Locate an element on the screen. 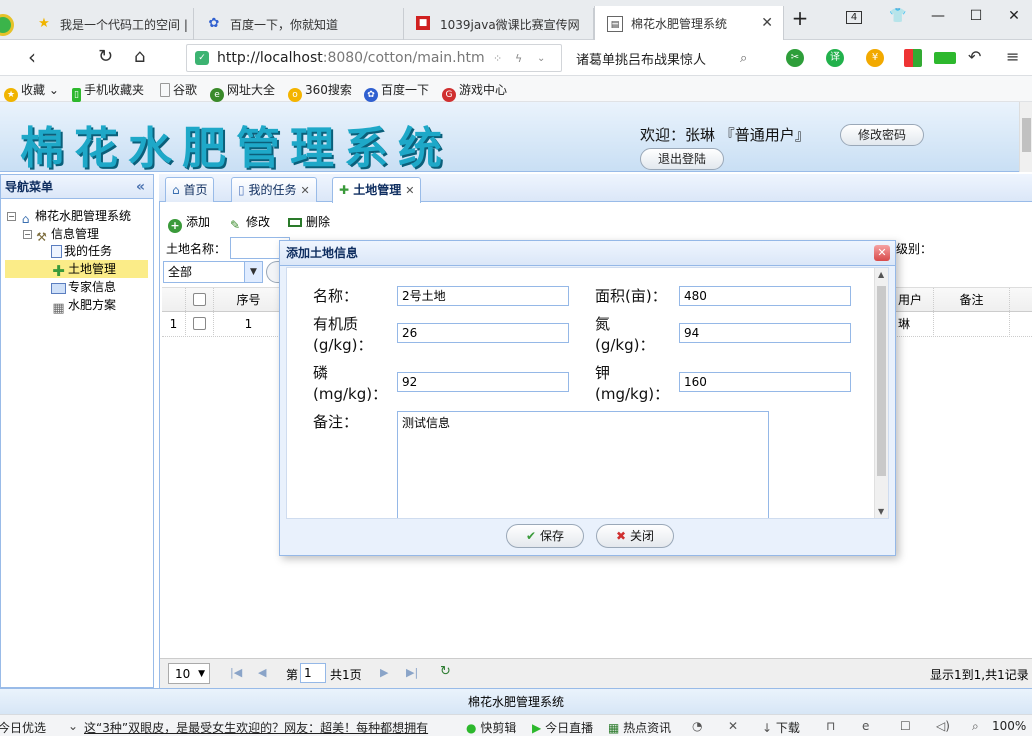 This screenshot has height=736, width=1032. apps-icon is located at coordinates (913, 58).